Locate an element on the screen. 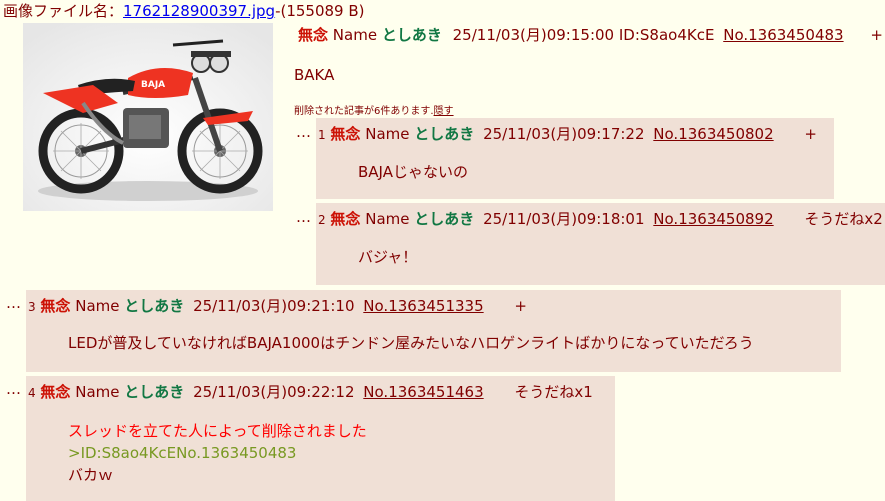  reply-3-subject: 無念 is located at coordinates (55, 306).